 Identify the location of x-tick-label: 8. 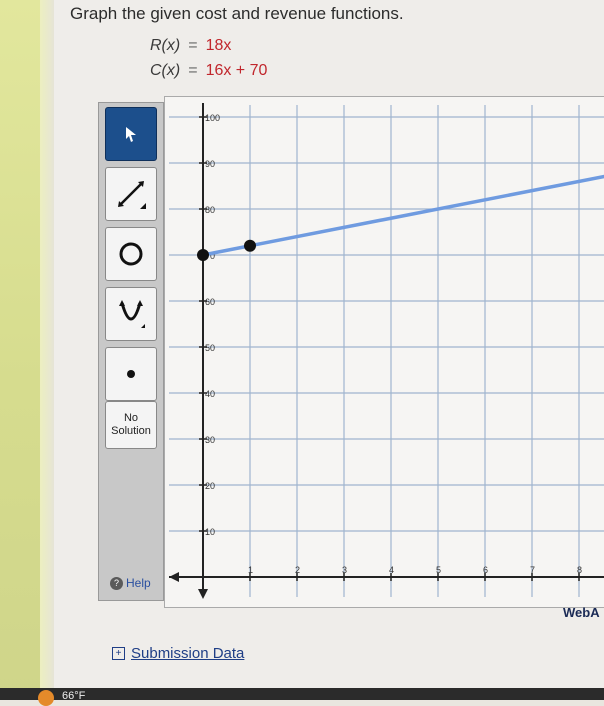
(579, 570).